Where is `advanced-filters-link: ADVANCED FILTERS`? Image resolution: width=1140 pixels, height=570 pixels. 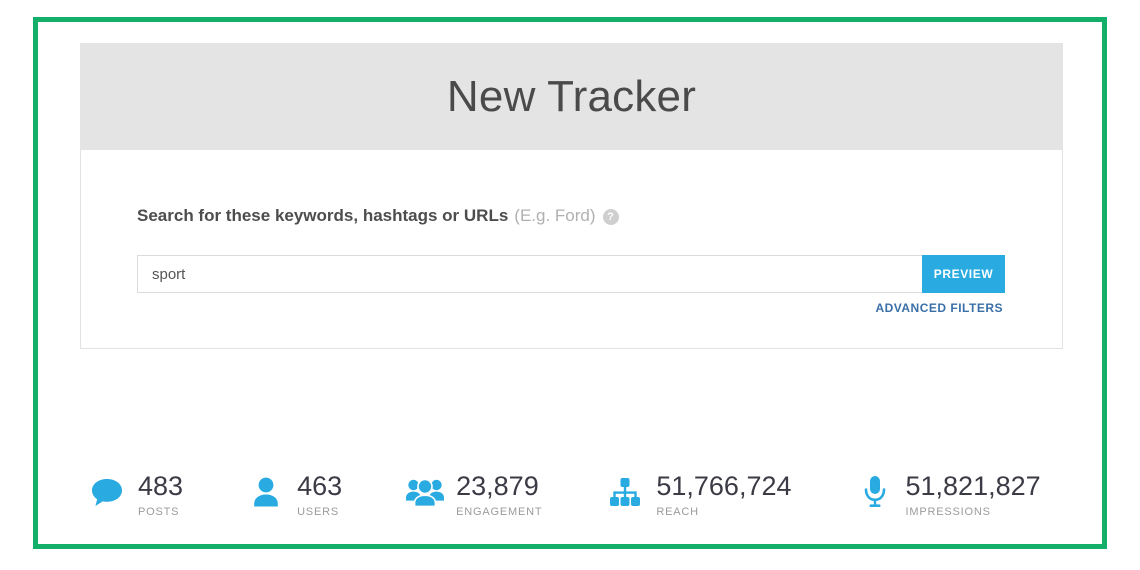
advanced-filters-link: ADVANCED FILTERS is located at coordinates (939, 308).